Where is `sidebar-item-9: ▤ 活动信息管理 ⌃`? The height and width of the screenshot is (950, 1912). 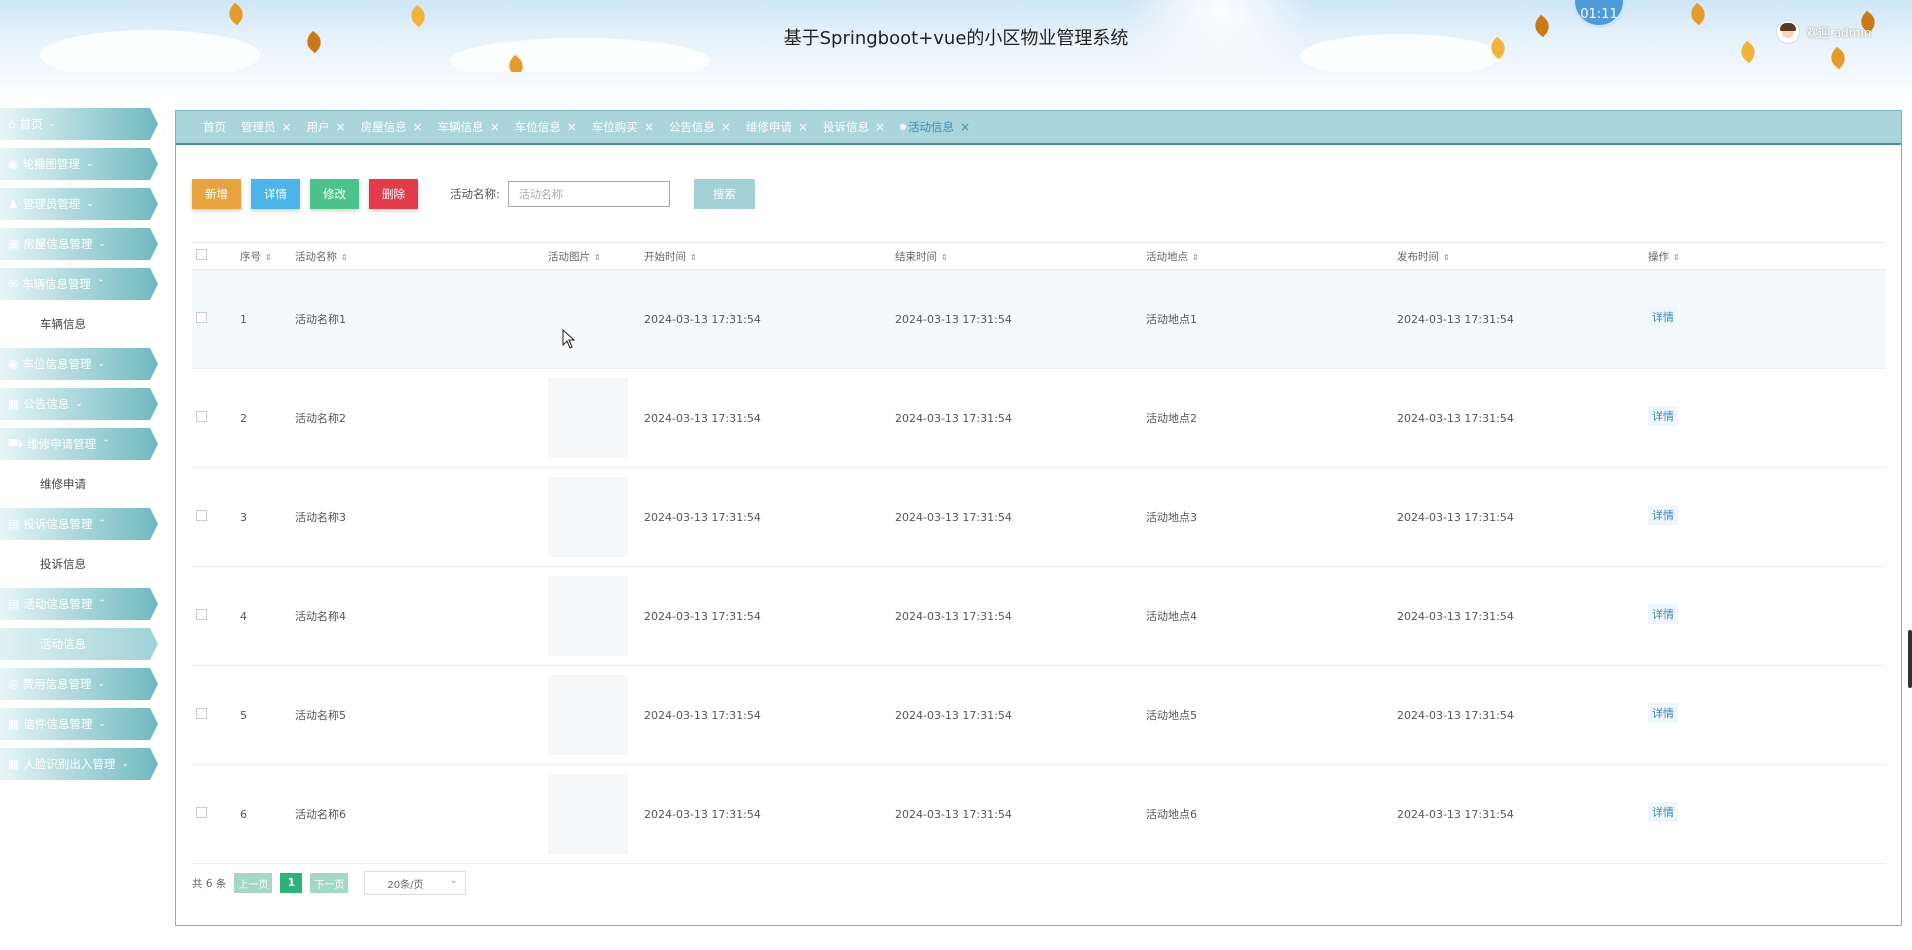 sidebar-item-9: ▤ 活动信息管理 ⌃ is located at coordinates (79, 604).